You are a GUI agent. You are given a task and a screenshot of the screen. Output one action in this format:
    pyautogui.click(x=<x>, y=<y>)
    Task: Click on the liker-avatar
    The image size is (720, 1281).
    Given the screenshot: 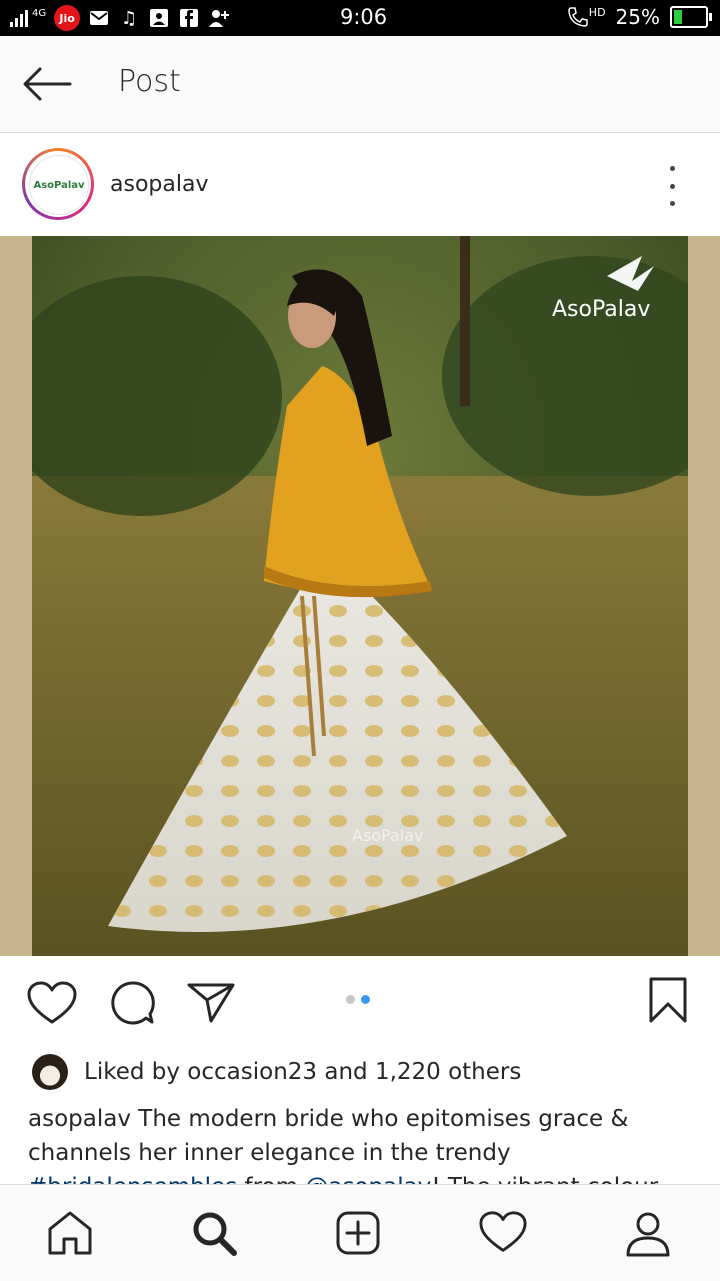 What is the action you would take?
    pyautogui.click(x=50, y=1072)
    